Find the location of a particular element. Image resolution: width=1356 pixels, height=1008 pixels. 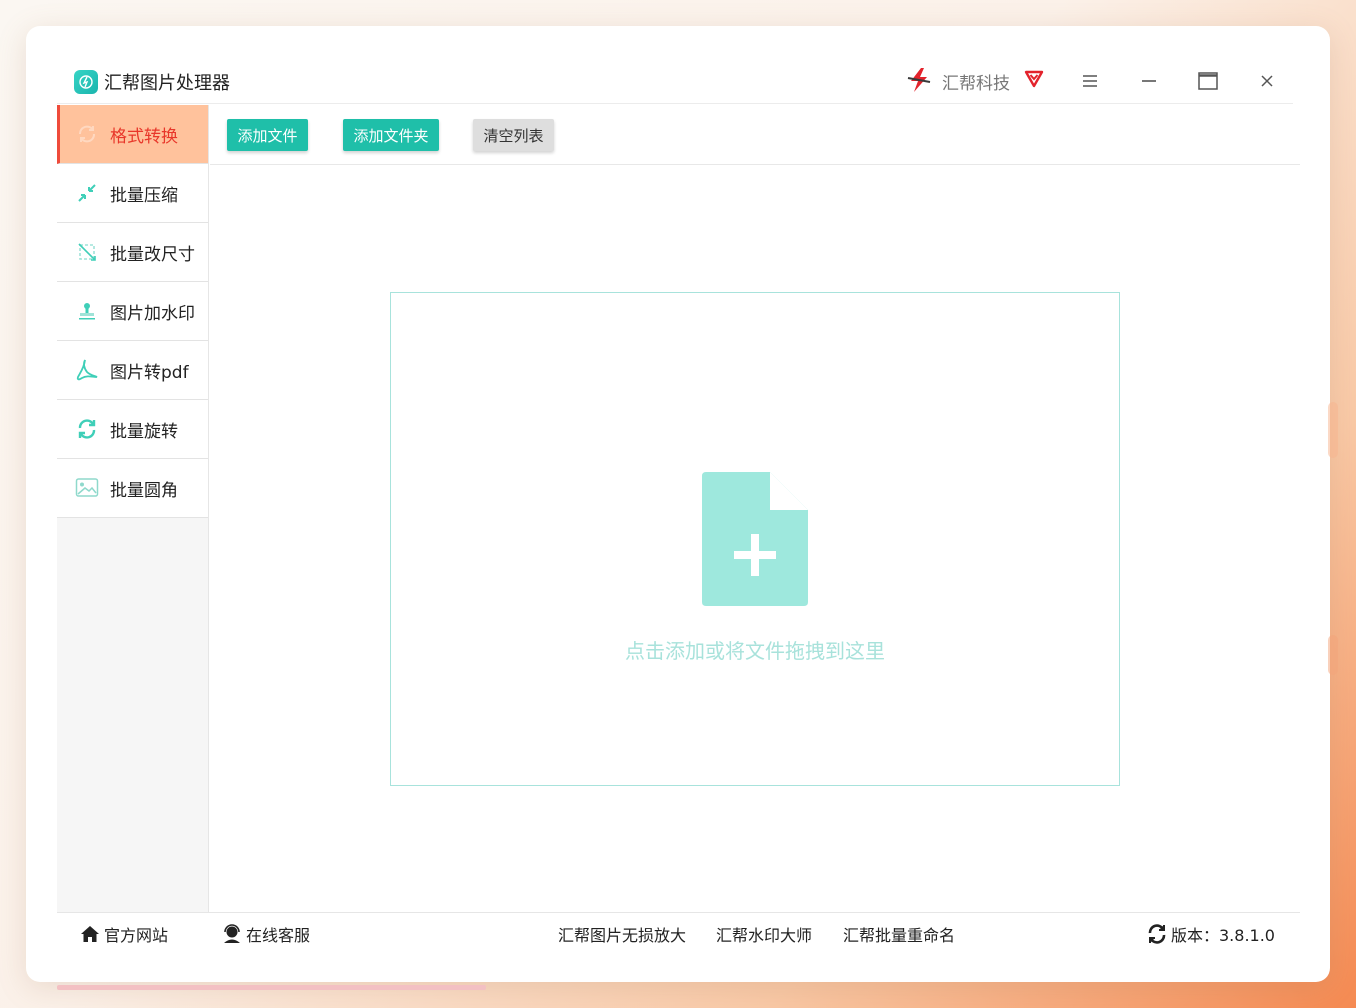

compress-icon is located at coordinates (87, 193).